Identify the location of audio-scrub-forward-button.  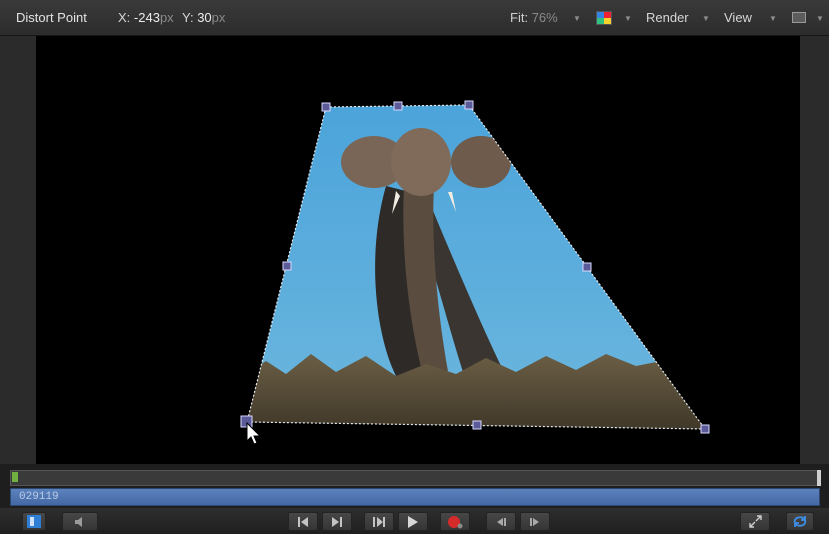
(535, 521).